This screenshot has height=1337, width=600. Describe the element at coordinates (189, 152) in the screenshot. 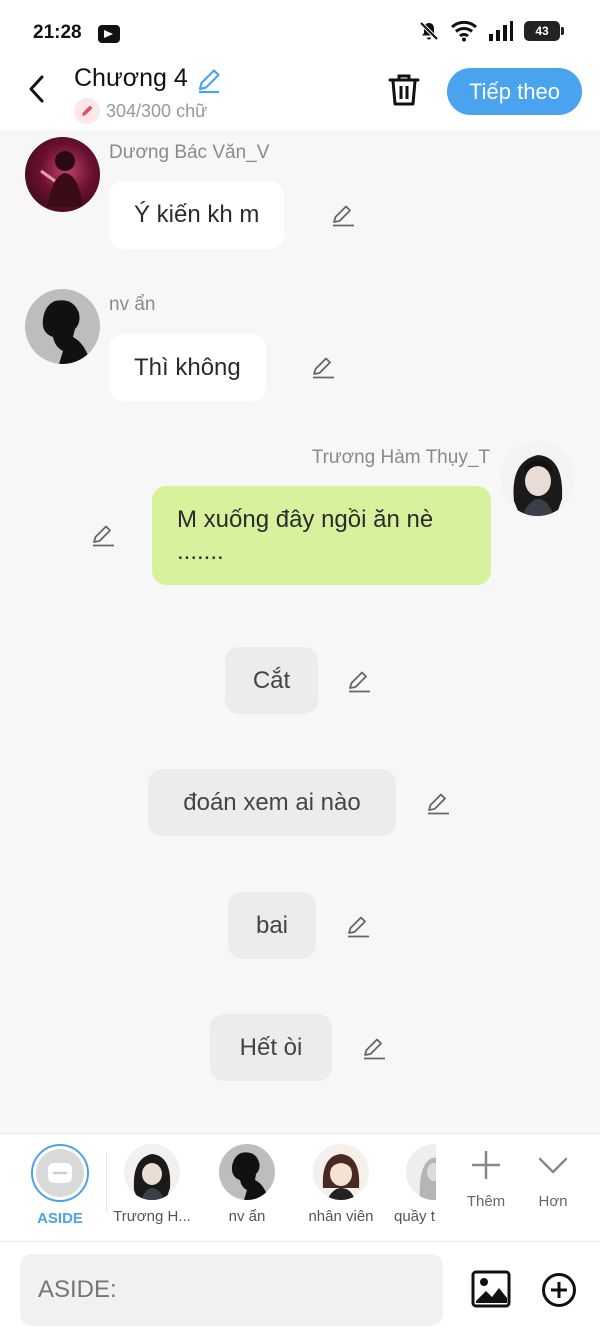

I see `sender-name: Dương Bác Văn_V` at that location.